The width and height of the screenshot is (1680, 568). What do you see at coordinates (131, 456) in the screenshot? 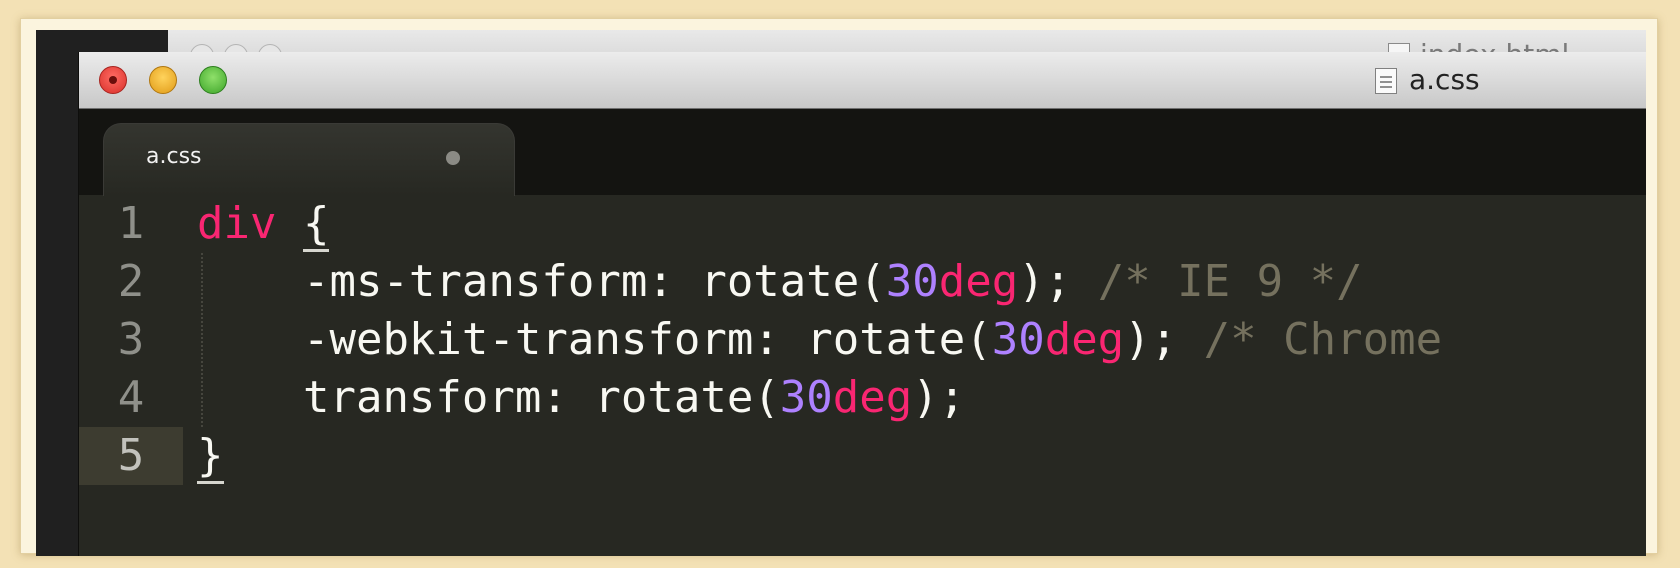
I see `line-number: 5` at bounding box center [131, 456].